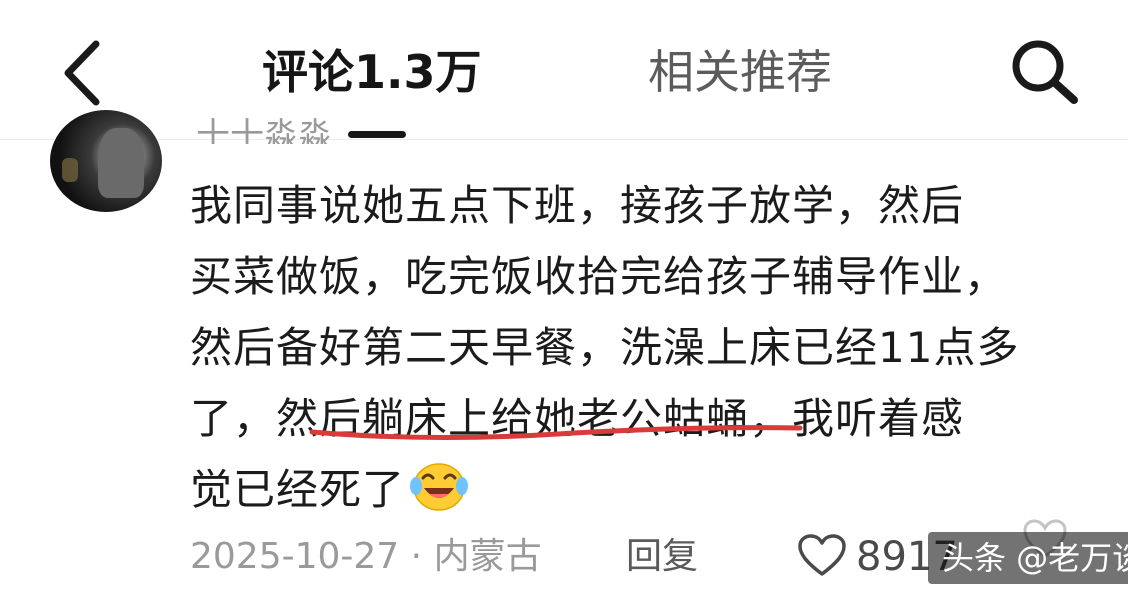 This screenshot has width=1128, height=592. I want to click on comment-line: 买菜做饭，吃完饭收拾完给孩子辅导作业，, so click(599, 276).